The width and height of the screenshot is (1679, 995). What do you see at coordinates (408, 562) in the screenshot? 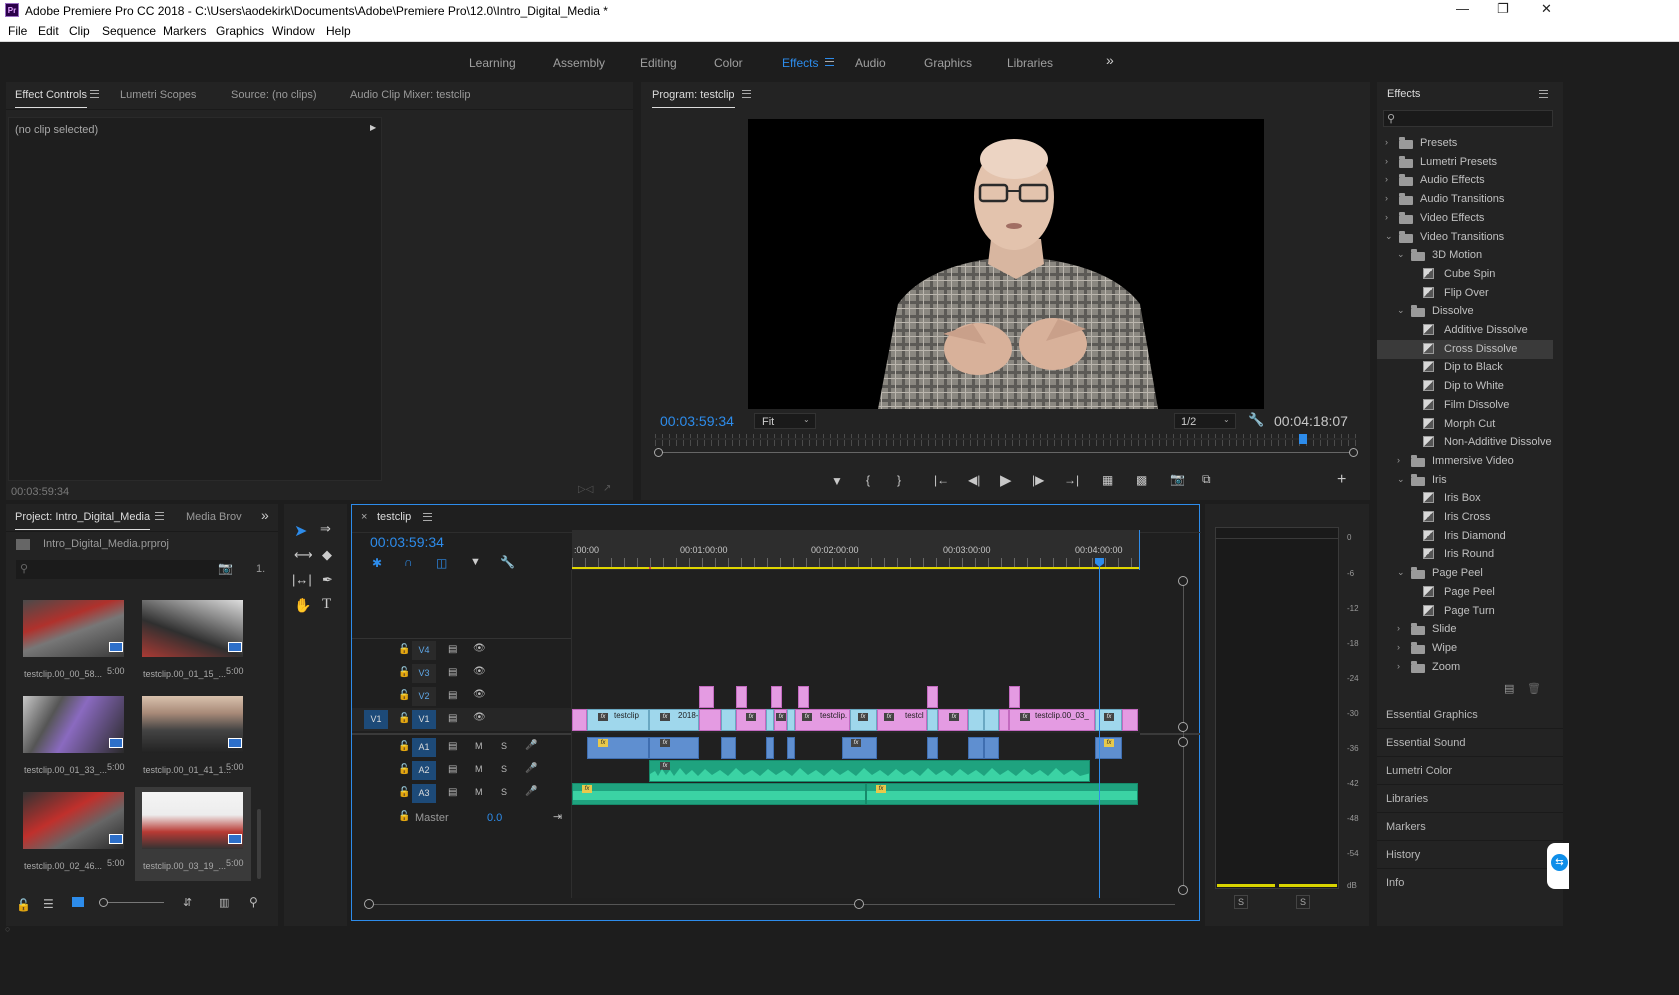
I see `snap-icon: ∩` at bounding box center [408, 562].